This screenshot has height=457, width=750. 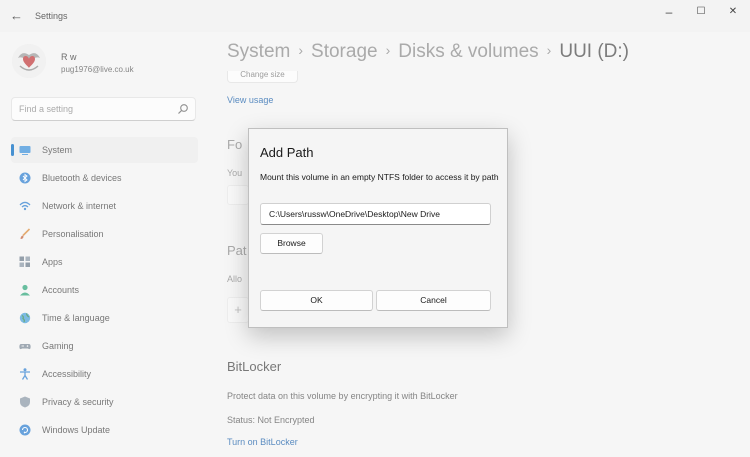 What do you see at coordinates (375, 214) in the screenshot?
I see `path-input` at bounding box center [375, 214].